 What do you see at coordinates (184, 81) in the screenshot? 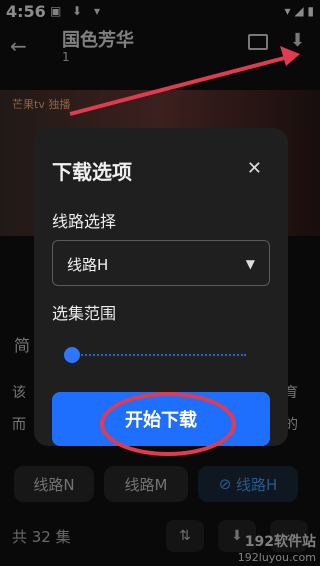
I see `annotation-arrow` at bounding box center [184, 81].